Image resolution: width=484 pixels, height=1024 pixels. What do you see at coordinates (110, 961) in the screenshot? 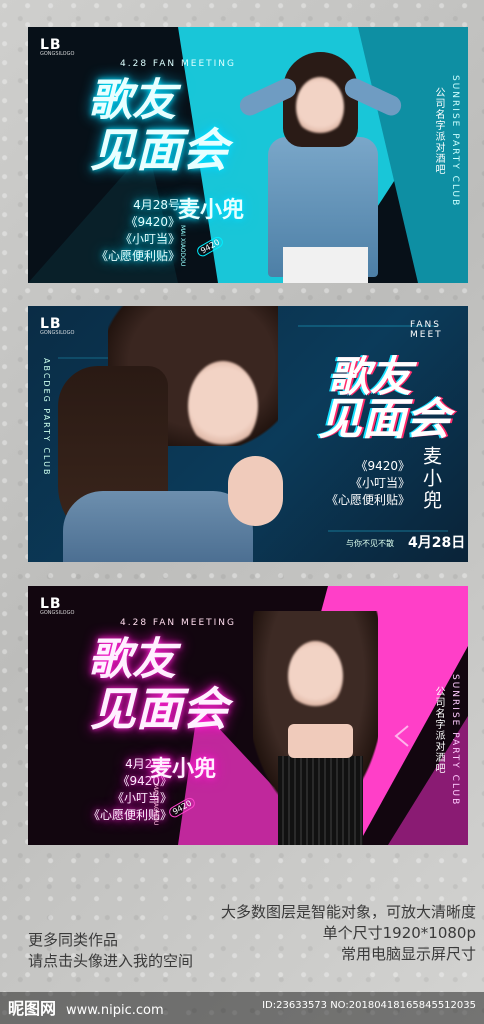
I see `profile-link: 请点击头像进入我的空间` at bounding box center [110, 961].